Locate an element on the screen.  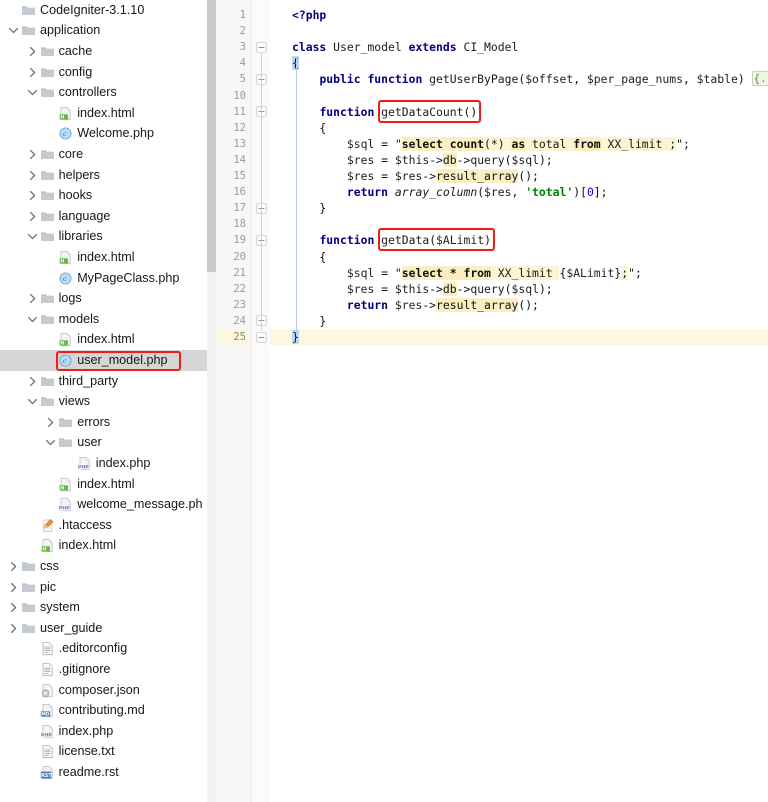
tree-item-helpers: helpers is located at coordinates (103, 175).